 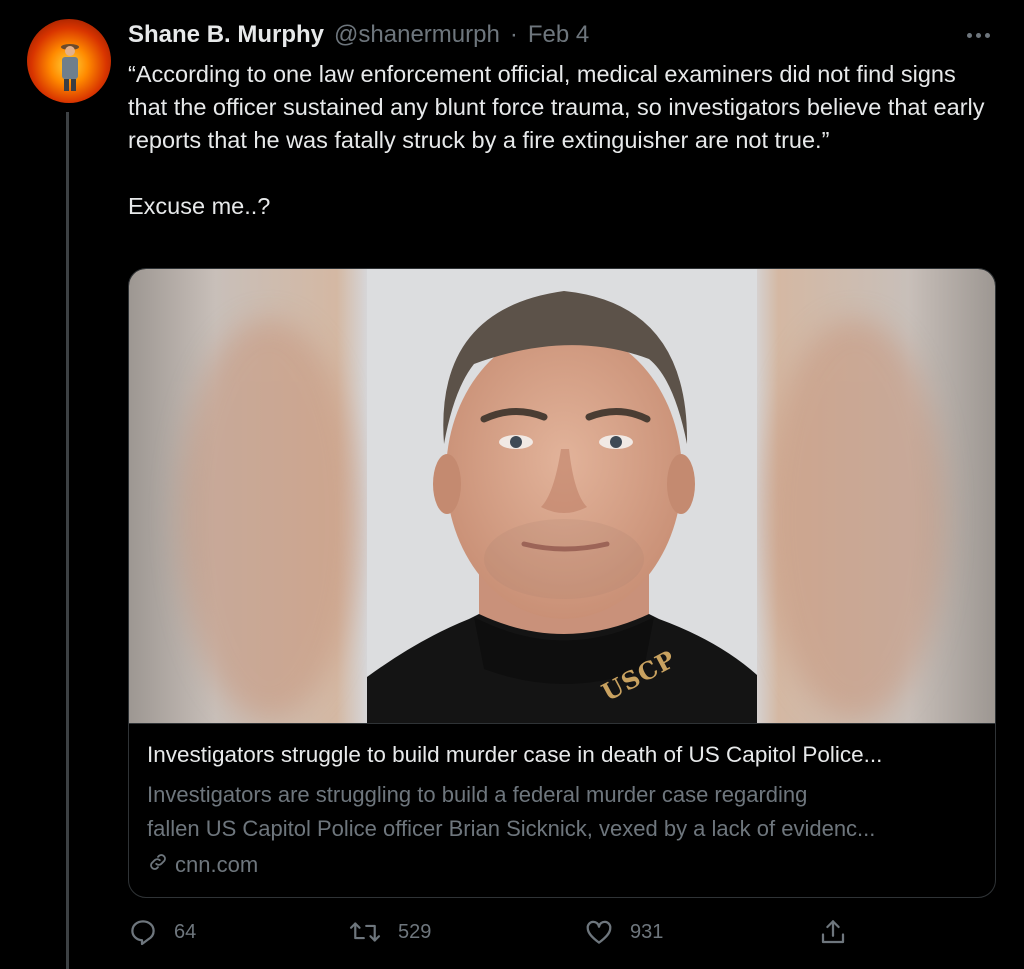 I want to click on heart-icon, so click(x=599, y=932).